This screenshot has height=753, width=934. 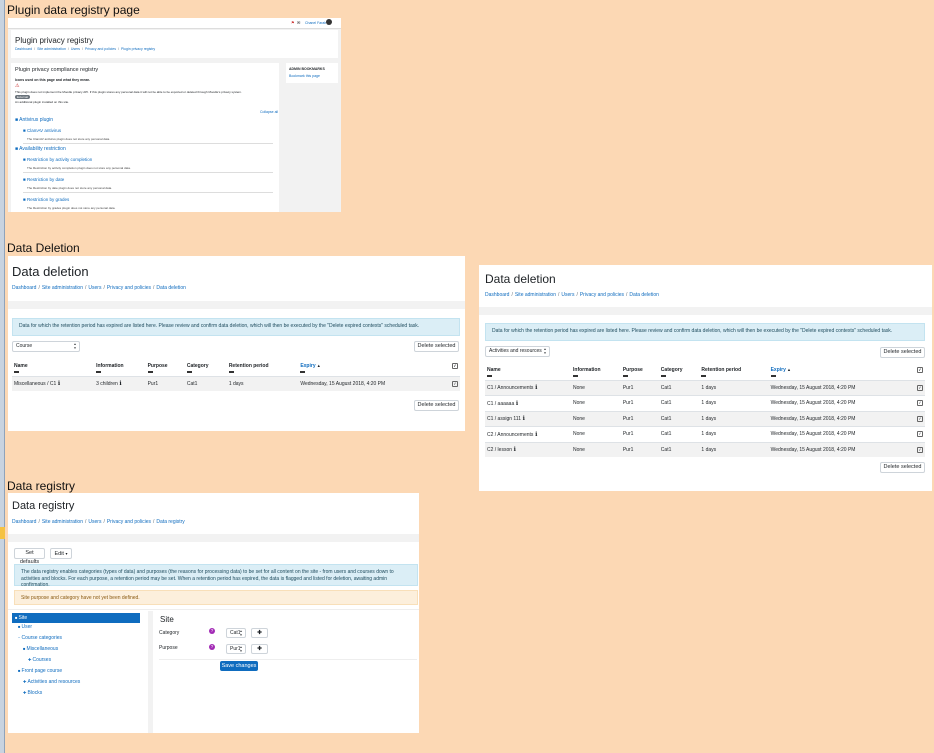 I want to click on cell-text: Cat1, so click(x=666, y=434).